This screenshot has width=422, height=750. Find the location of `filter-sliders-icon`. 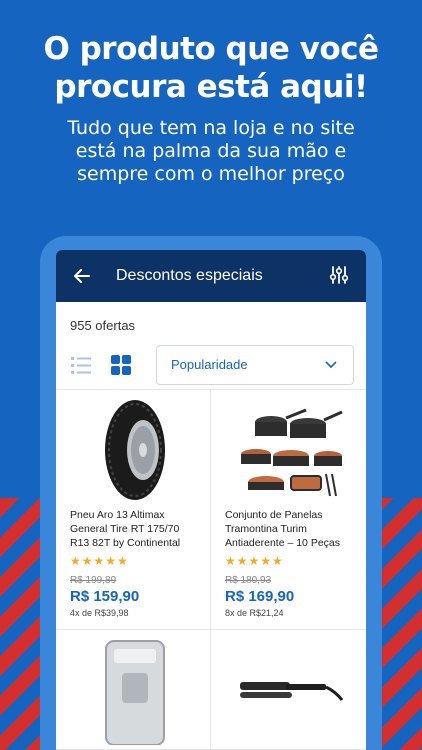

filter-sliders-icon is located at coordinates (340, 276).